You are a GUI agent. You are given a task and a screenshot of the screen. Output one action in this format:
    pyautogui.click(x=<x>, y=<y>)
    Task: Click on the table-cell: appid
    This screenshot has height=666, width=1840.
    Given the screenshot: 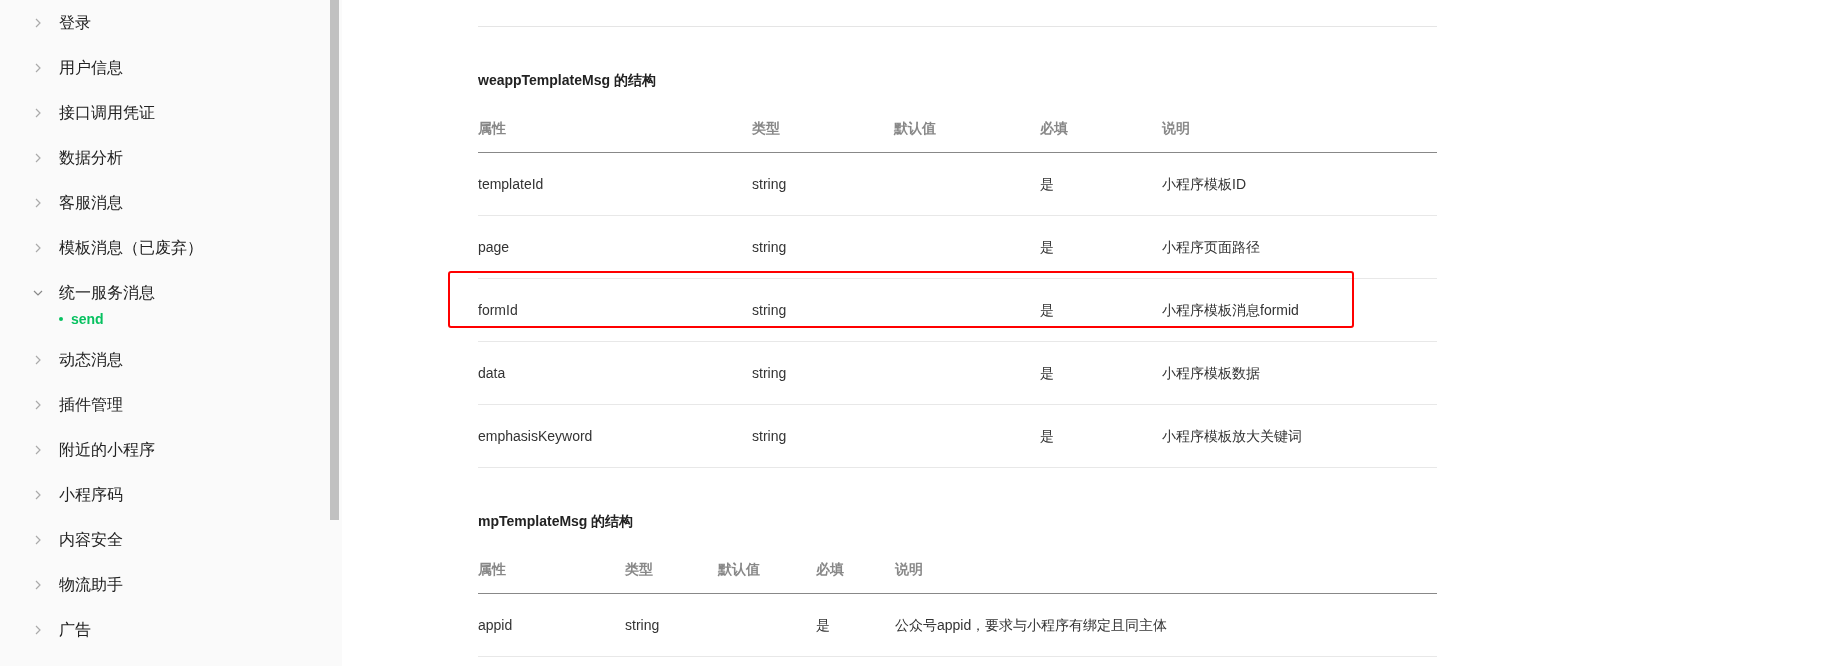 What is the action you would take?
    pyautogui.click(x=495, y=624)
    